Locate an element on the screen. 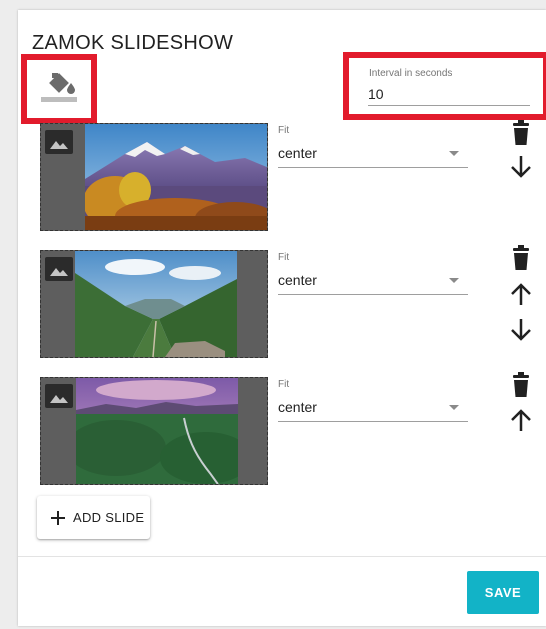 The image size is (546, 629). slide-1-thumbnail is located at coordinates (154, 177).